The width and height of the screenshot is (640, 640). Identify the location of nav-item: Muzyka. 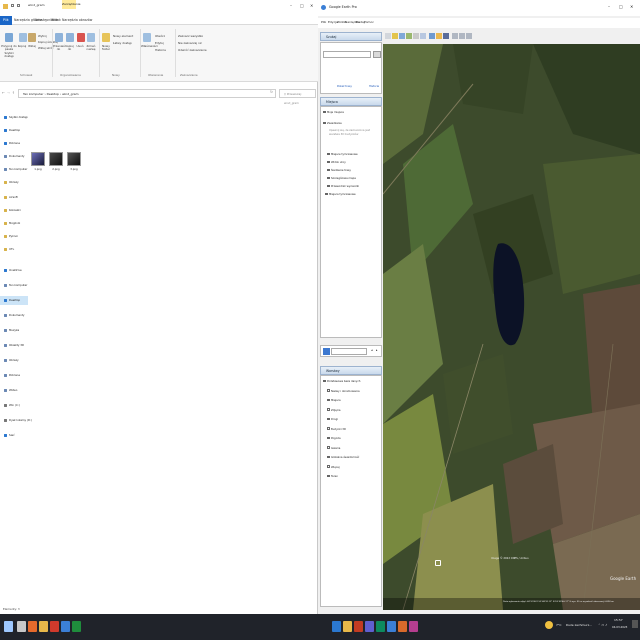
(16, 330).